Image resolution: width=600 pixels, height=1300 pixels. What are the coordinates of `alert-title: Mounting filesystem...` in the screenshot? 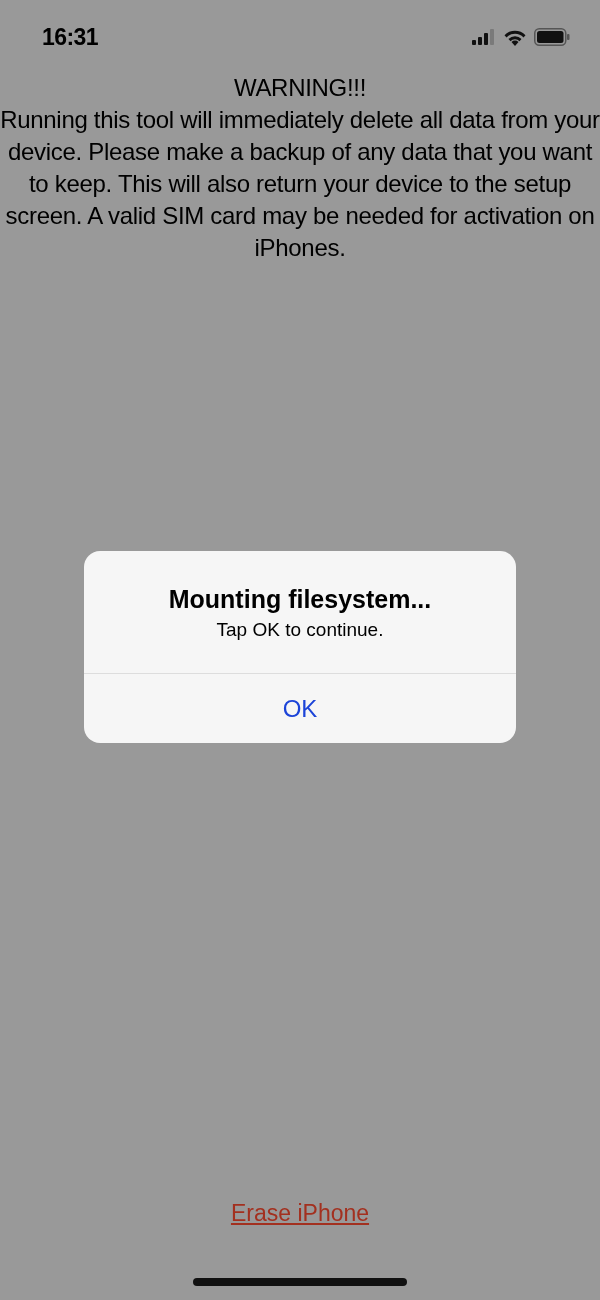 It's located at (300, 599).